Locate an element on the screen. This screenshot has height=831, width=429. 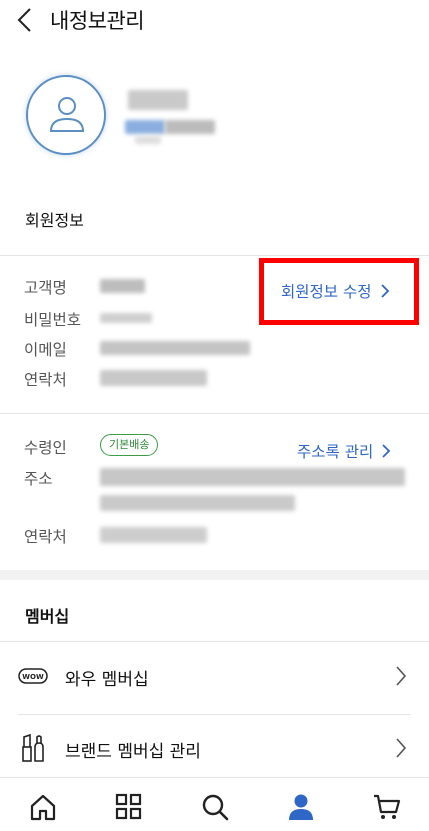
chevron-left-icon is located at coordinates (26, 20).